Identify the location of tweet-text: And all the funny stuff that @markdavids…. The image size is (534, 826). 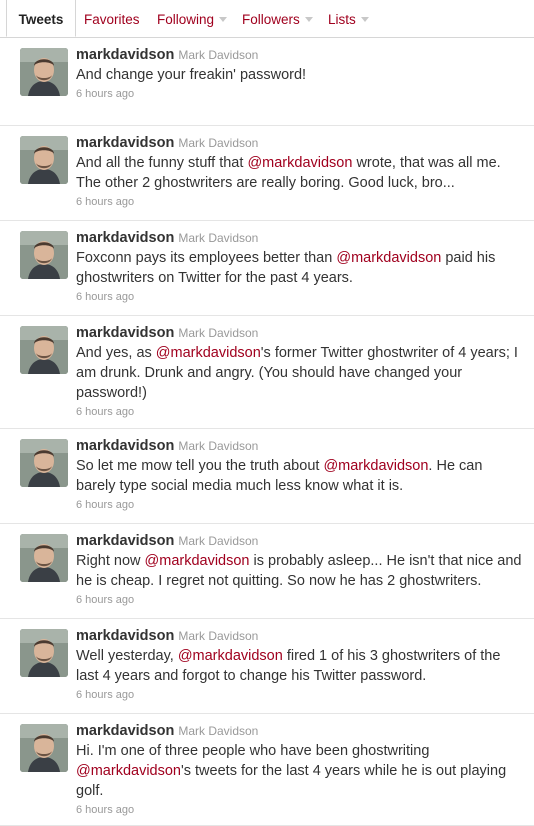
(299, 173).